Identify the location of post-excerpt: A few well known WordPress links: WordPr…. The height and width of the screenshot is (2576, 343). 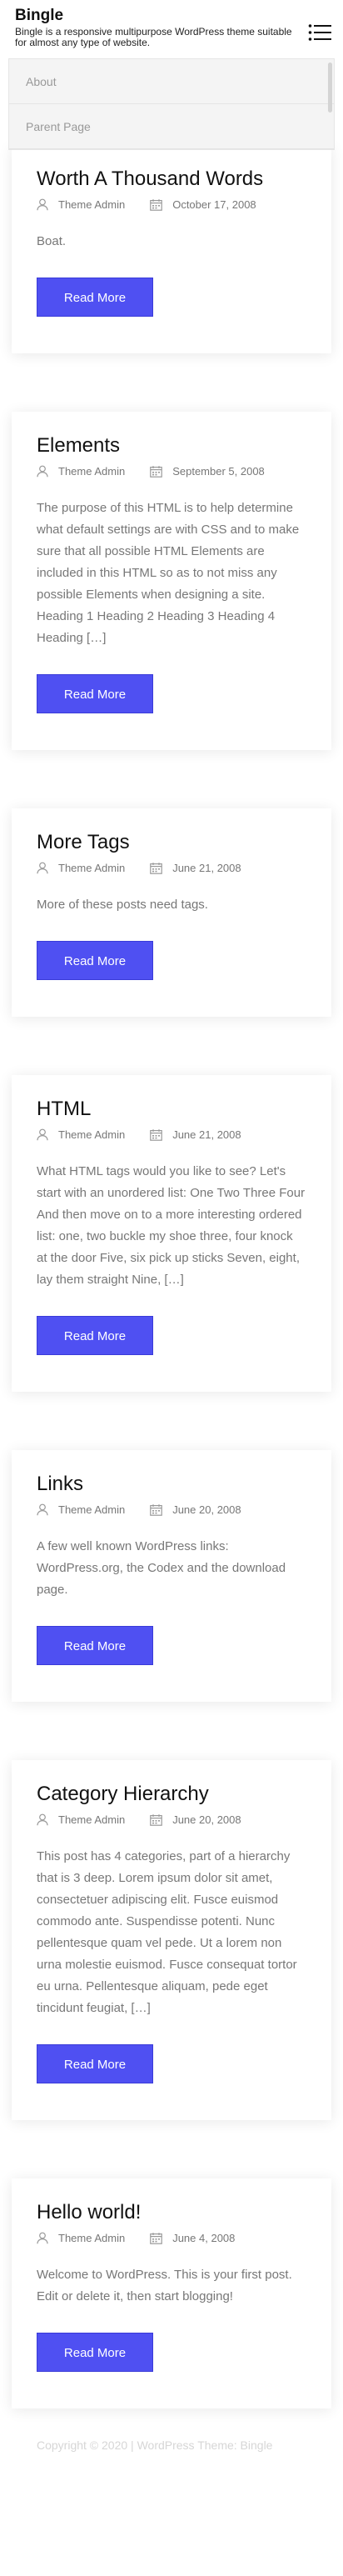
(161, 1568).